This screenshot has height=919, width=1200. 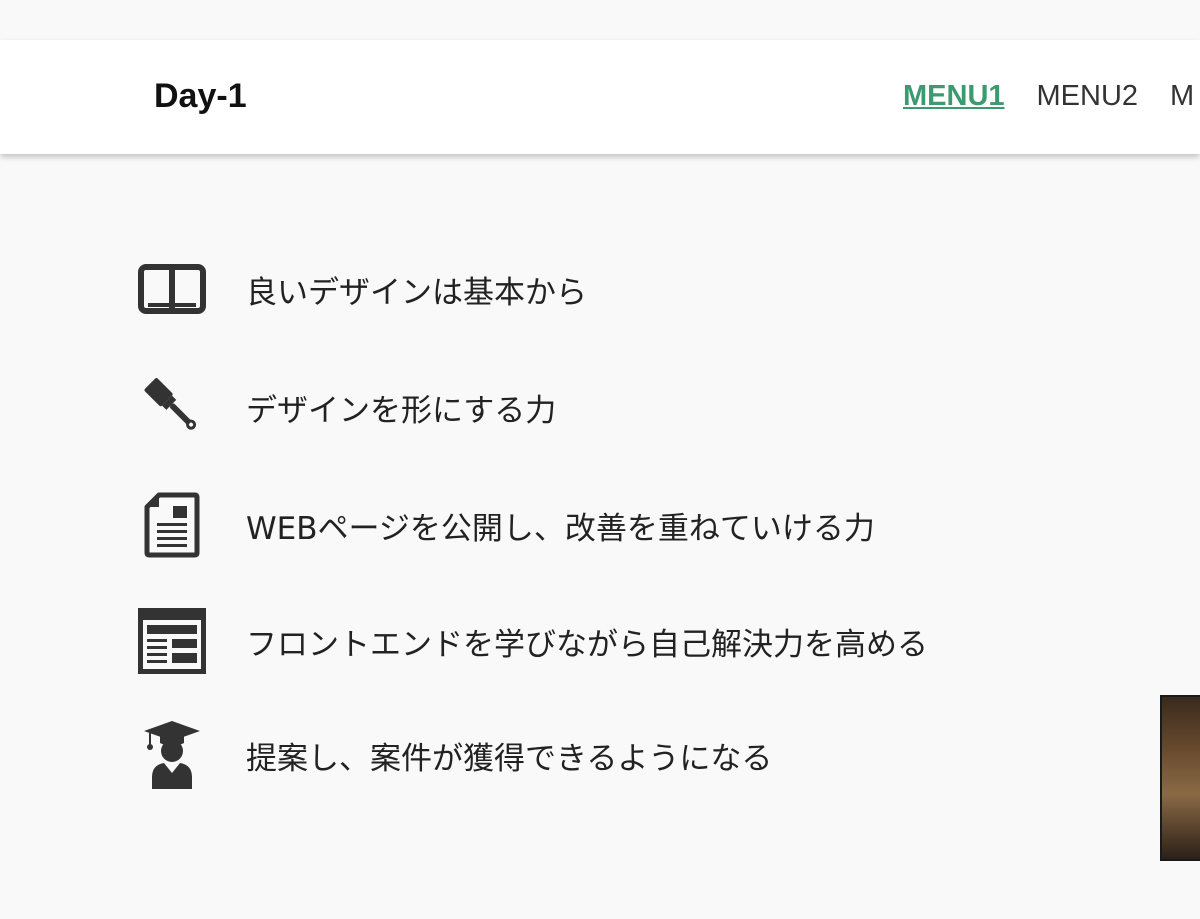 I want to click on feature-text: 提案し、案件が獲得できるようになる, so click(x=509, y=758).